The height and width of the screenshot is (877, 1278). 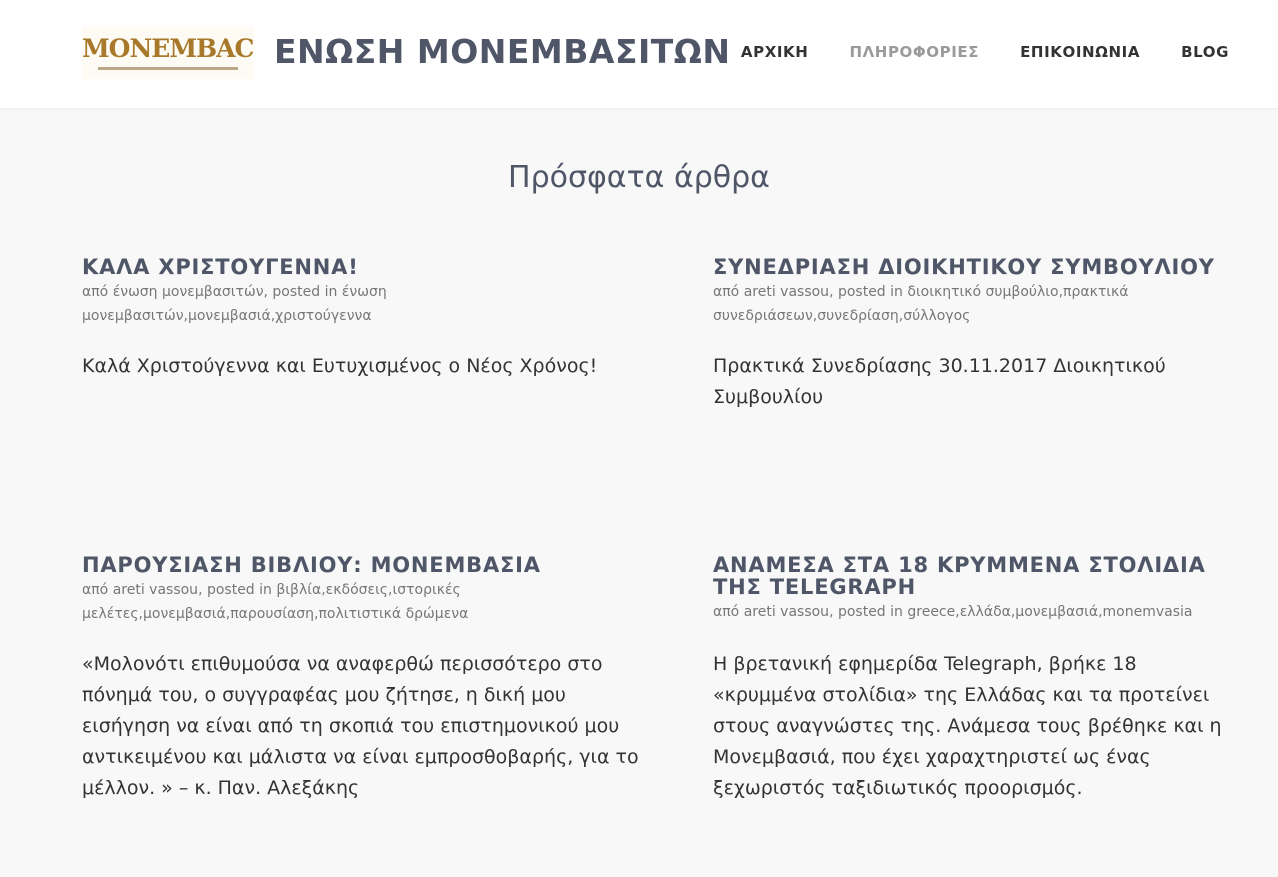 I want to click on site-logo: ΜΟΝΕΜΒΑCIA, so click(x=168, y=53).